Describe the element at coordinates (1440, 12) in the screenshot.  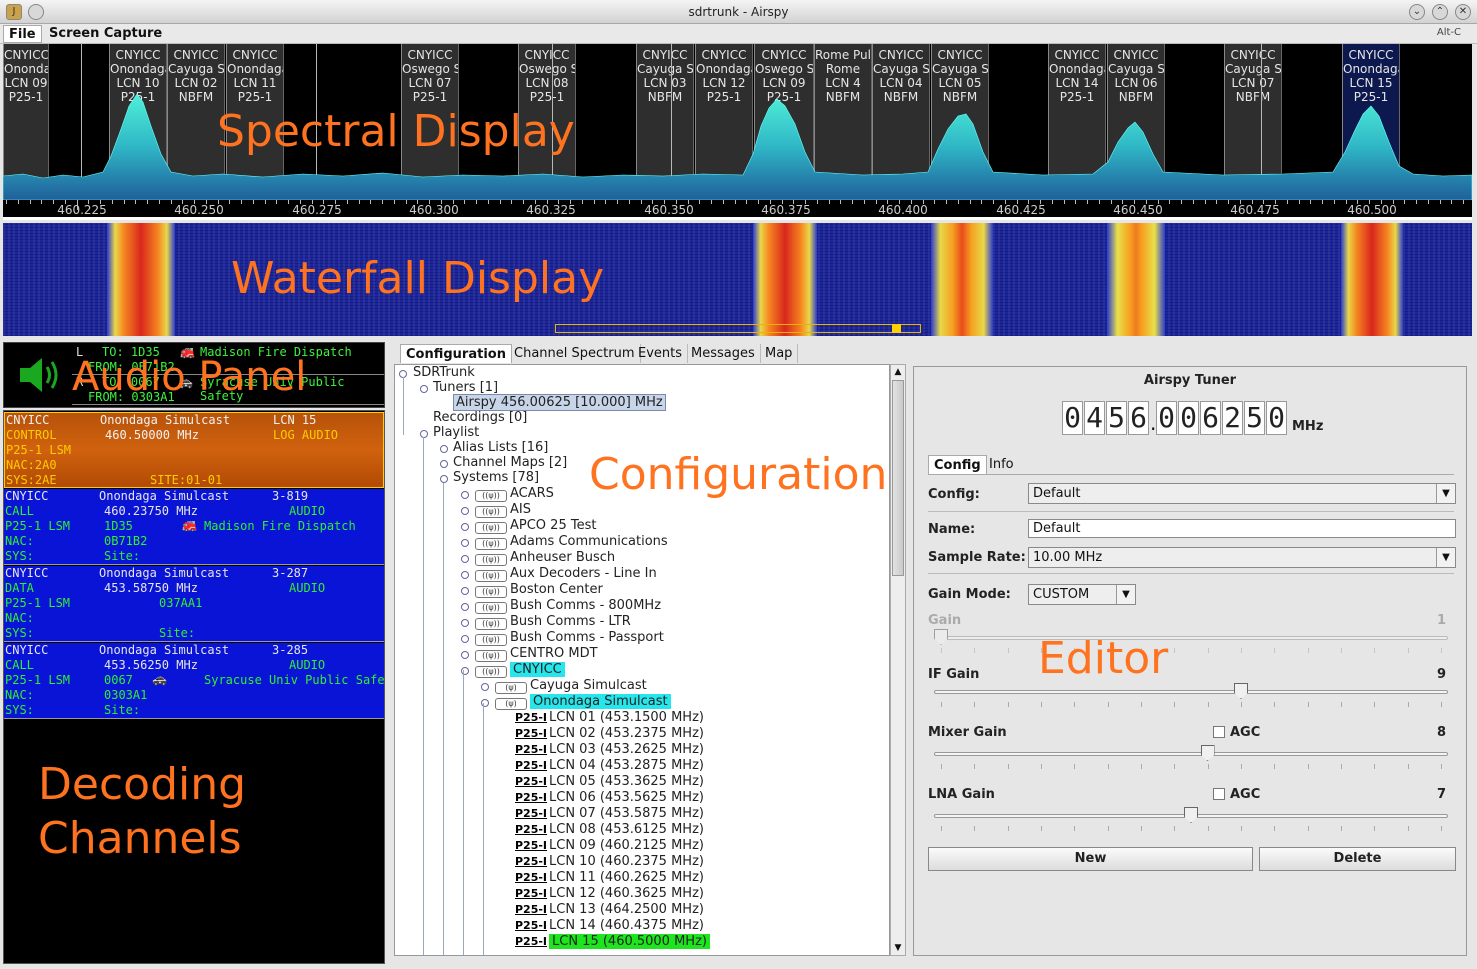
I see `maximize-button: ⌃` at that location.